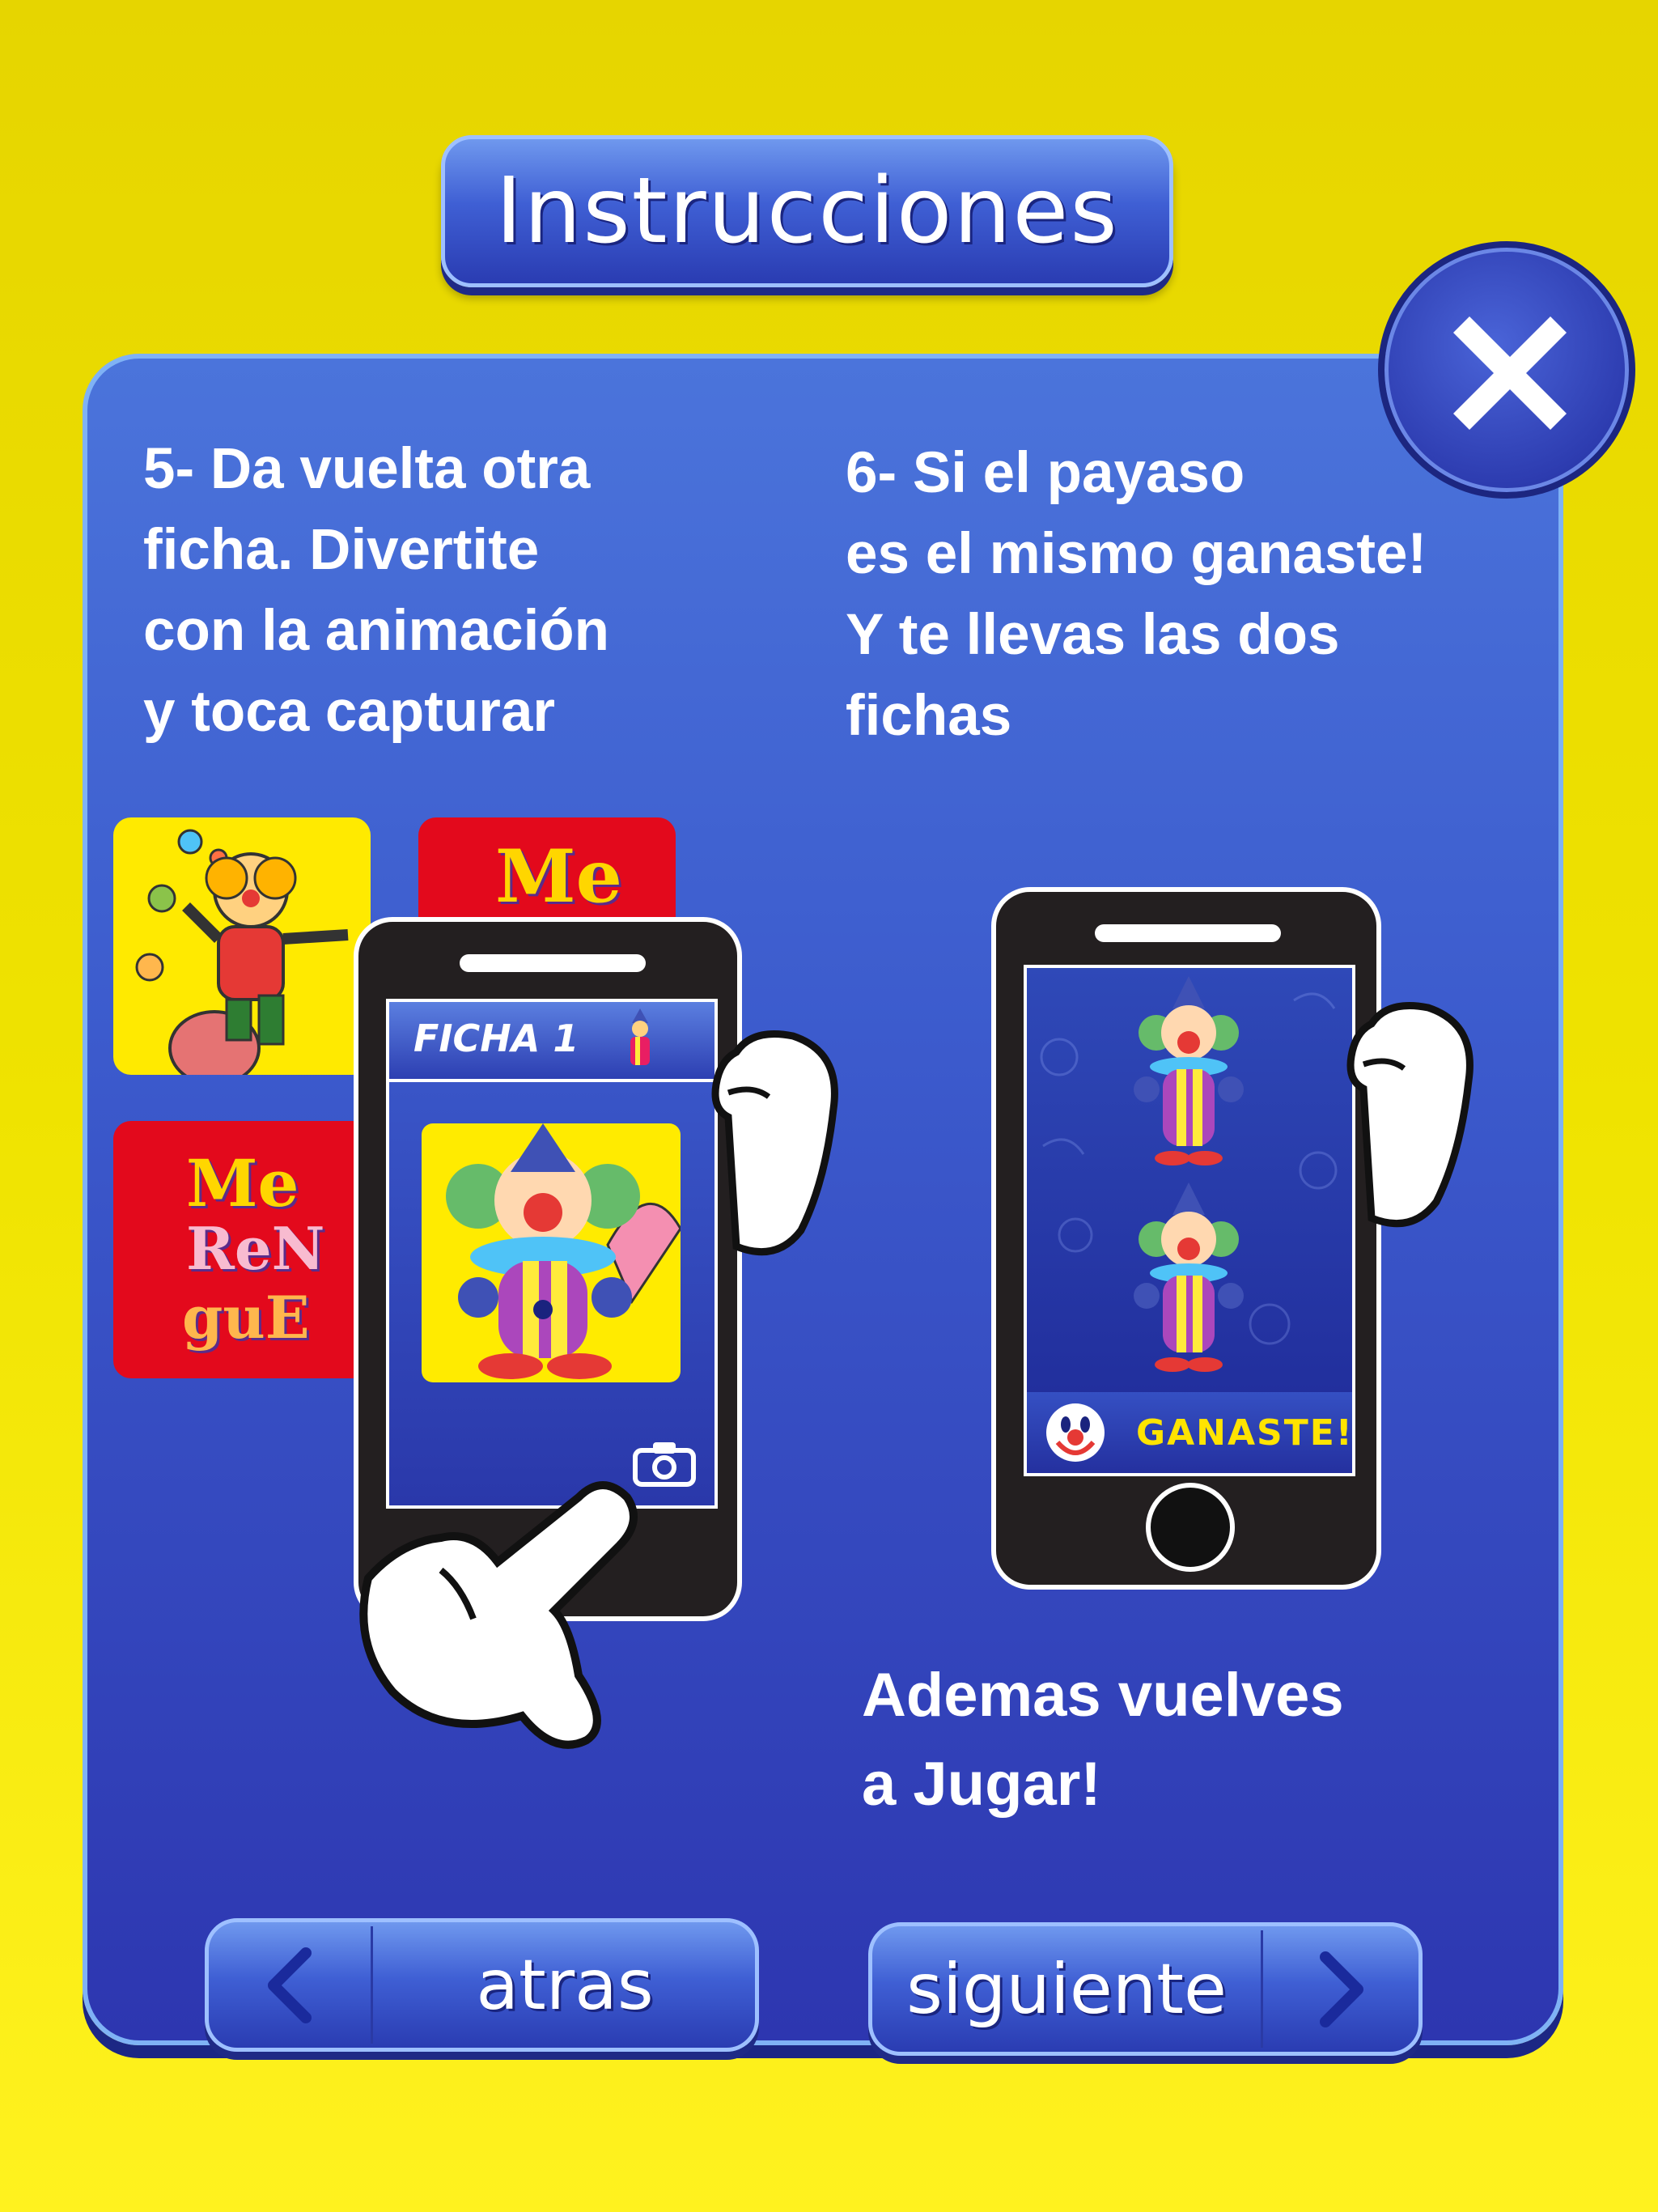 The image size is (1658, 2212). Describe the element at coordinates (242, 952) in the screenshot. I see `juggling-clown-illustration` at that location.